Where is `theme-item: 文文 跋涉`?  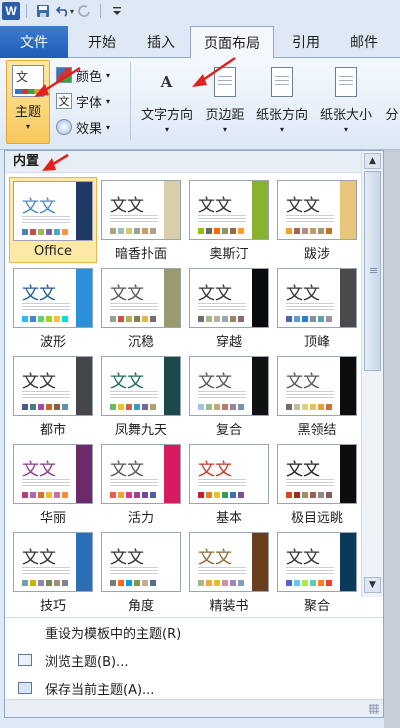
theme-item: 文文 跋涉 is located at coordinates (317, 220).